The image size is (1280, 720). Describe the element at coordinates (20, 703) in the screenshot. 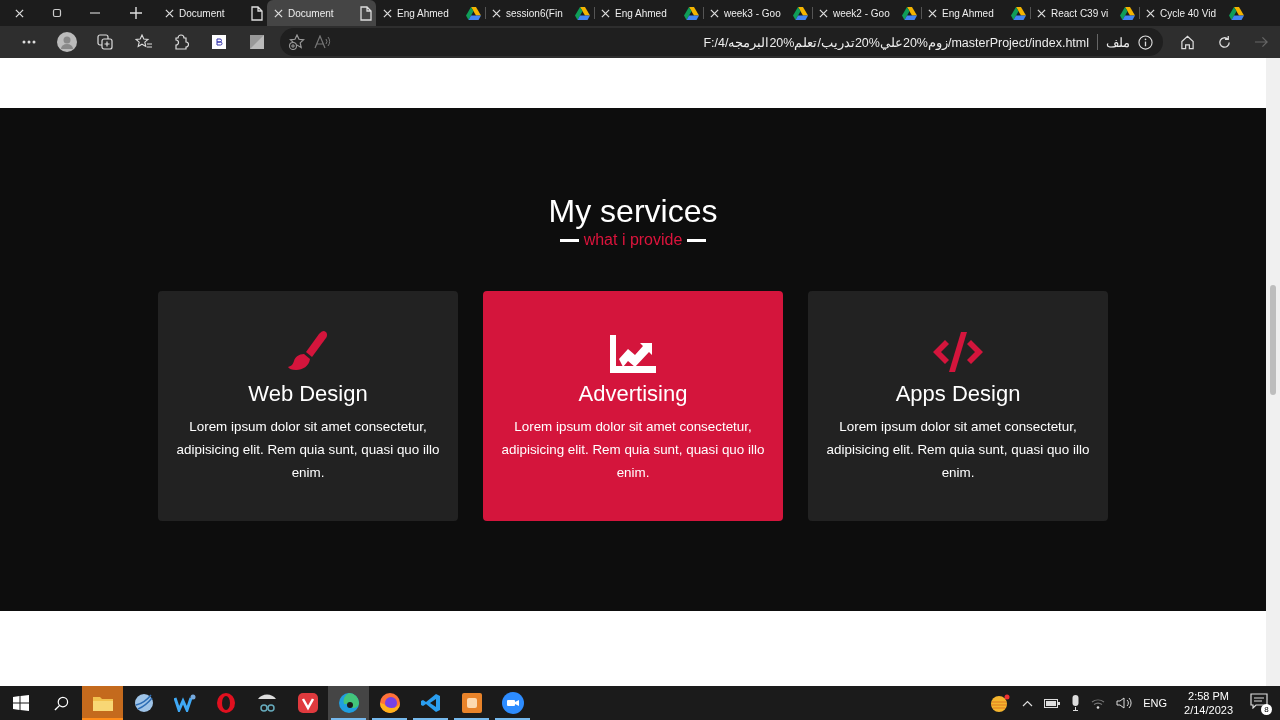

I see `windows-start-icon` at that location.